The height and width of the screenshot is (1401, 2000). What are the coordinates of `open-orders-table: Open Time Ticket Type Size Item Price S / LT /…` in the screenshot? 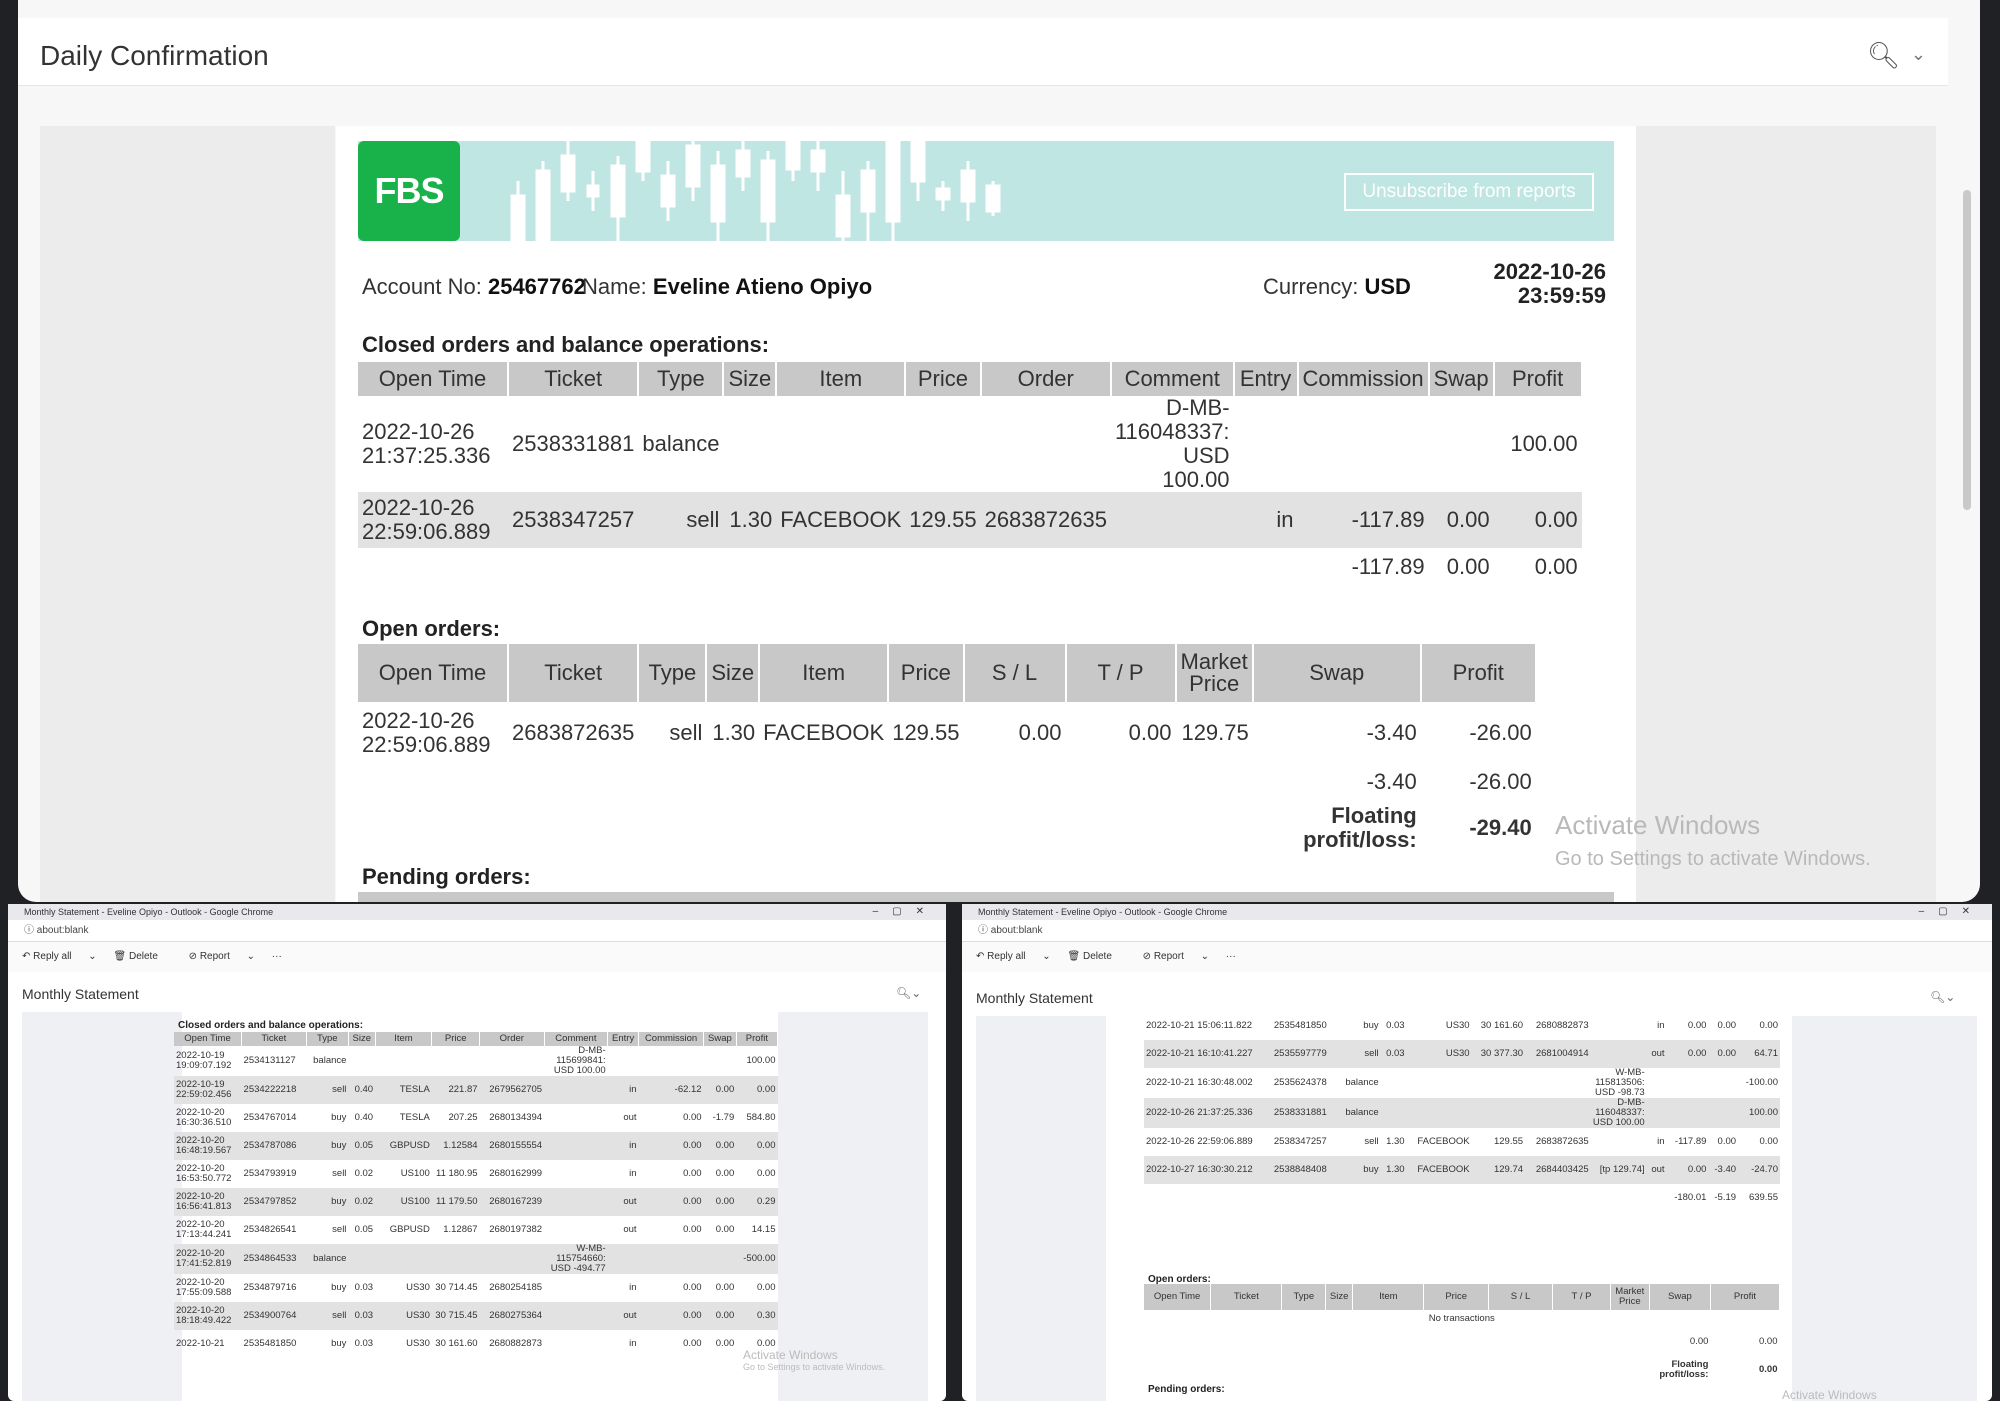 It's located at (947, 750).